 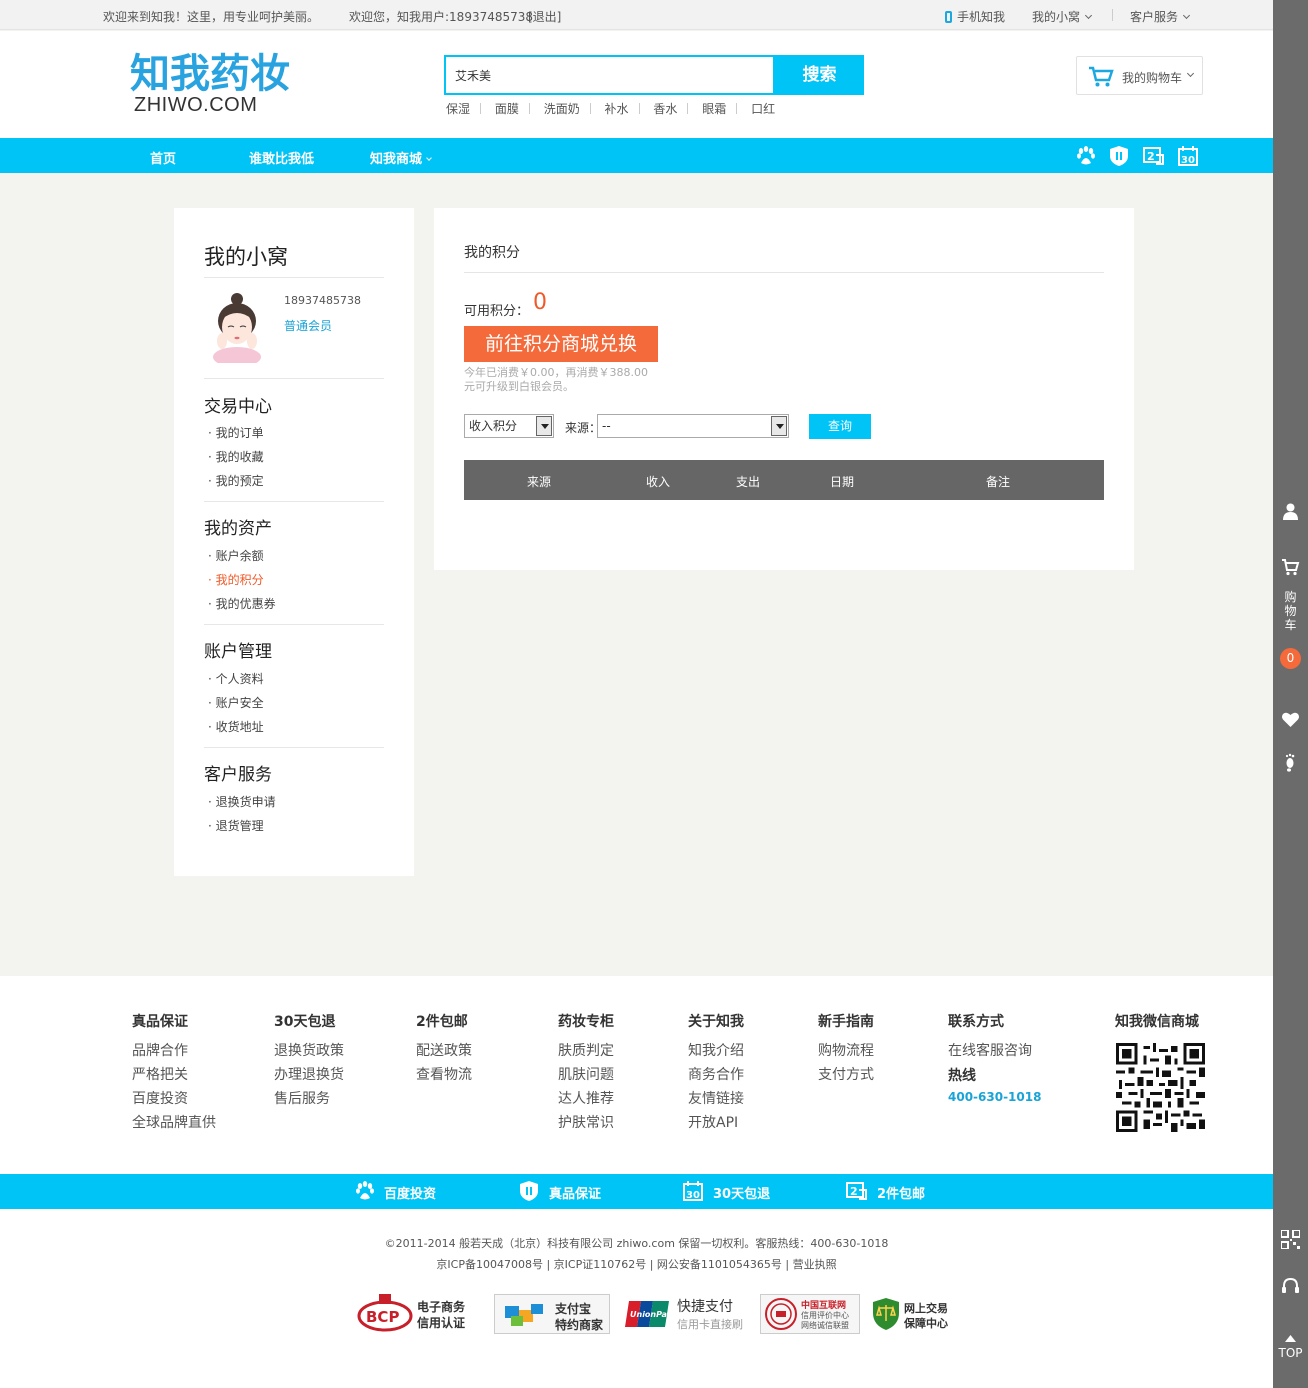 I want to click on footer-link: 肤质判定, so click(x=586, y=1050).